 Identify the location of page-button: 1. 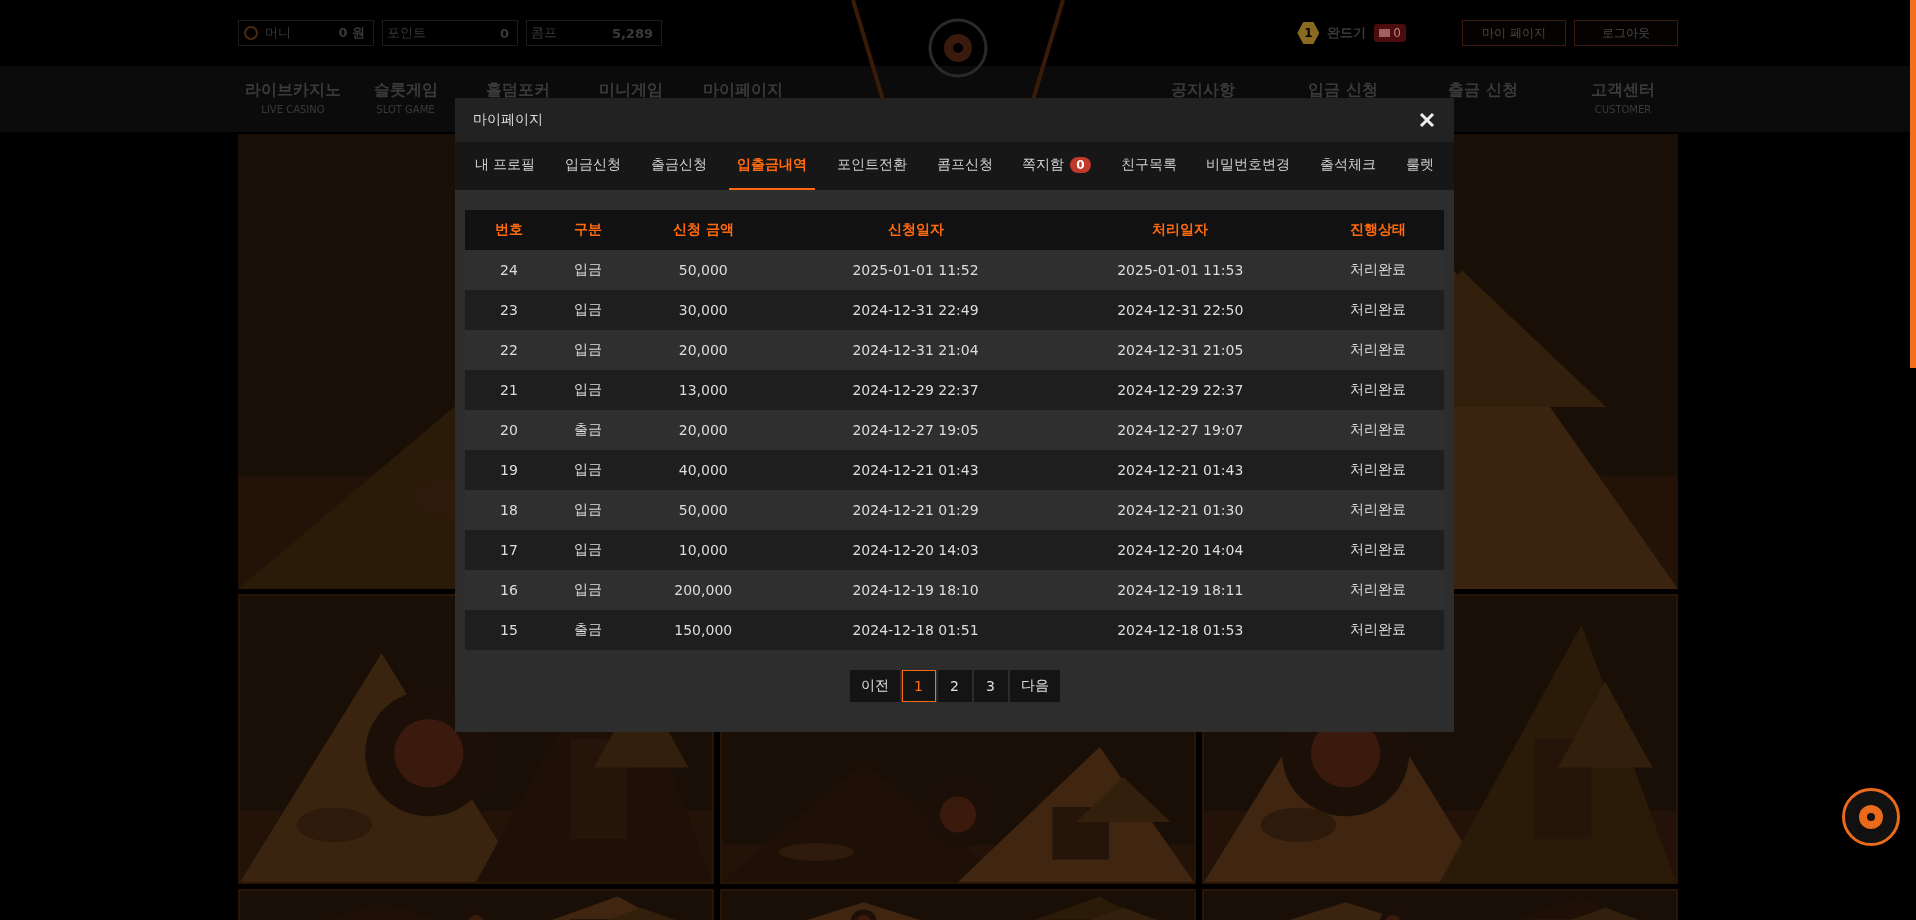
(918, 686).